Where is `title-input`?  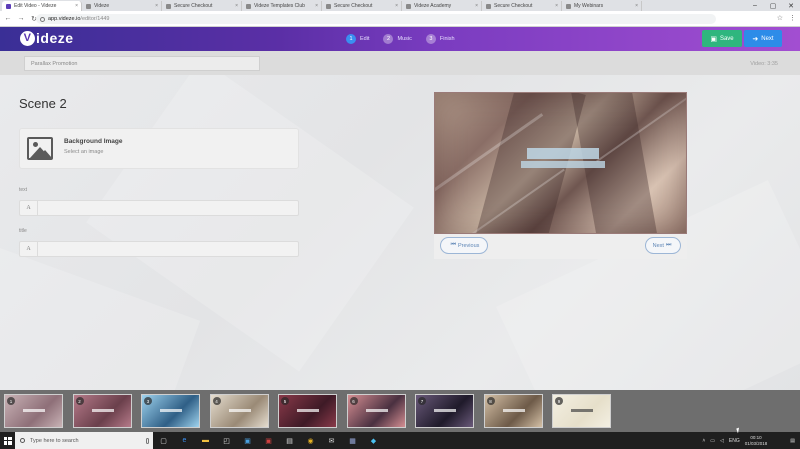
title-input is located at coordinates (168, 249).